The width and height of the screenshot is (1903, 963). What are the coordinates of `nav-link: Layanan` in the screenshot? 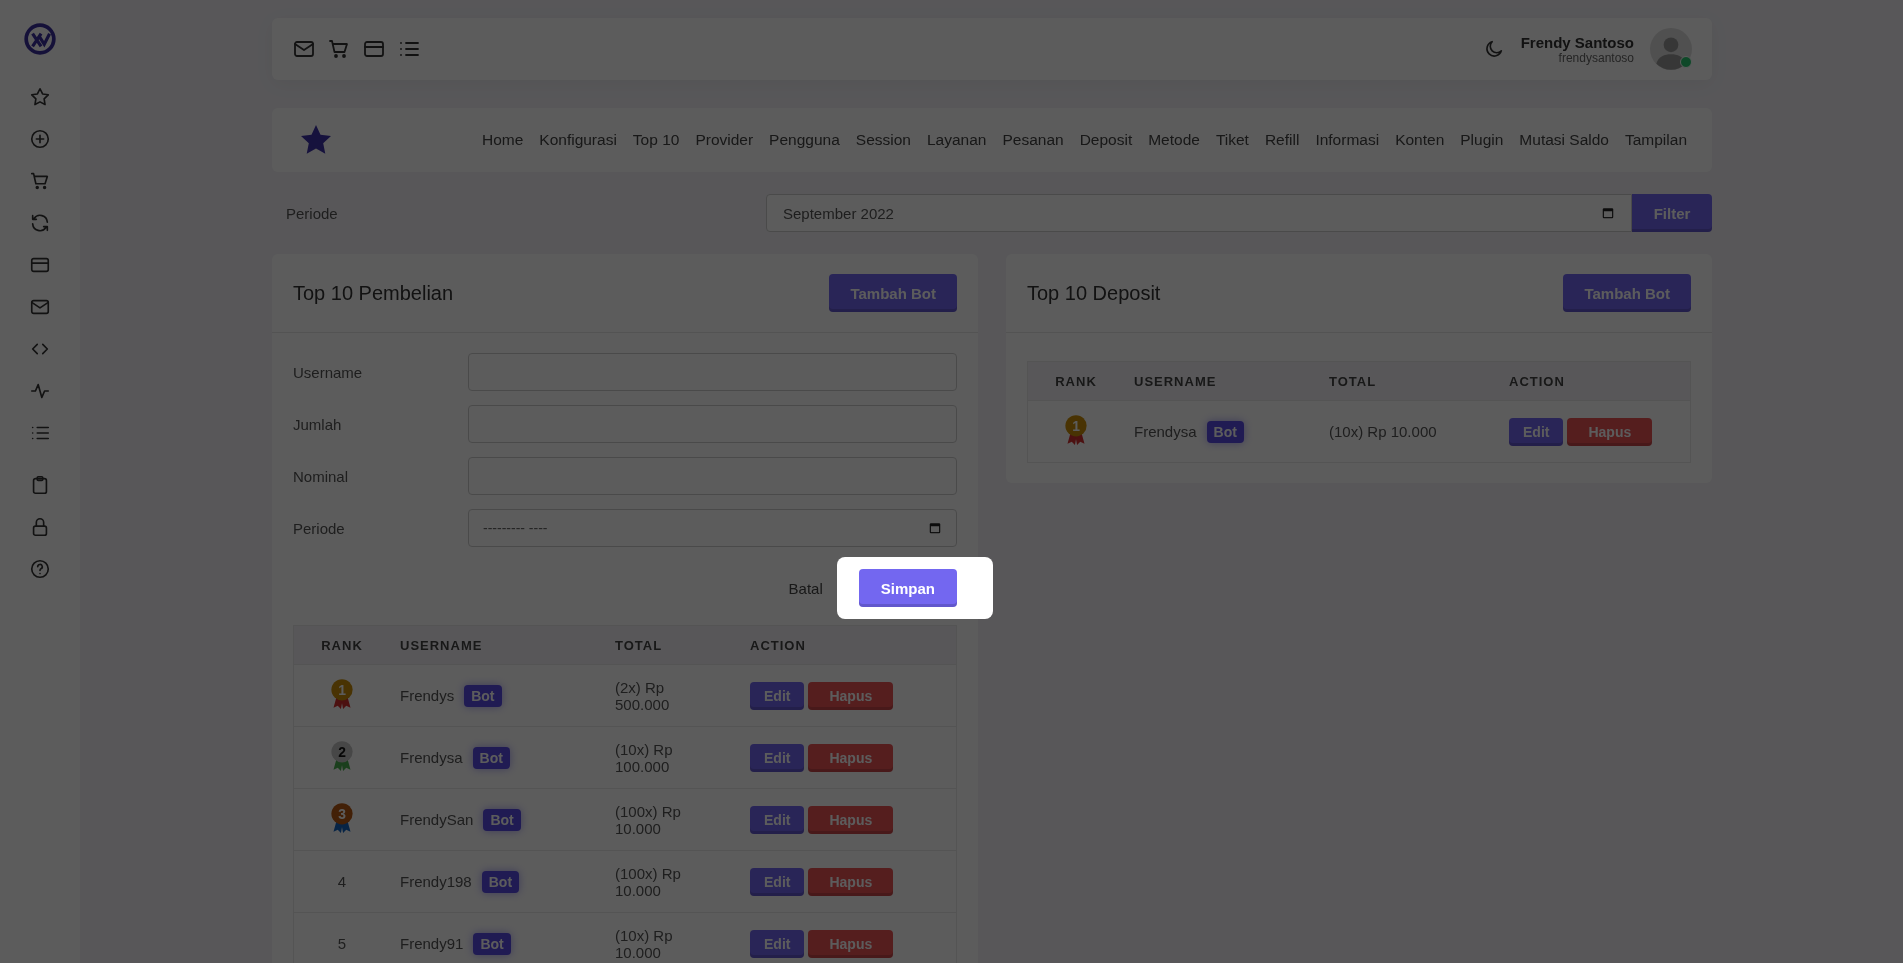 It's located at (956, 140).